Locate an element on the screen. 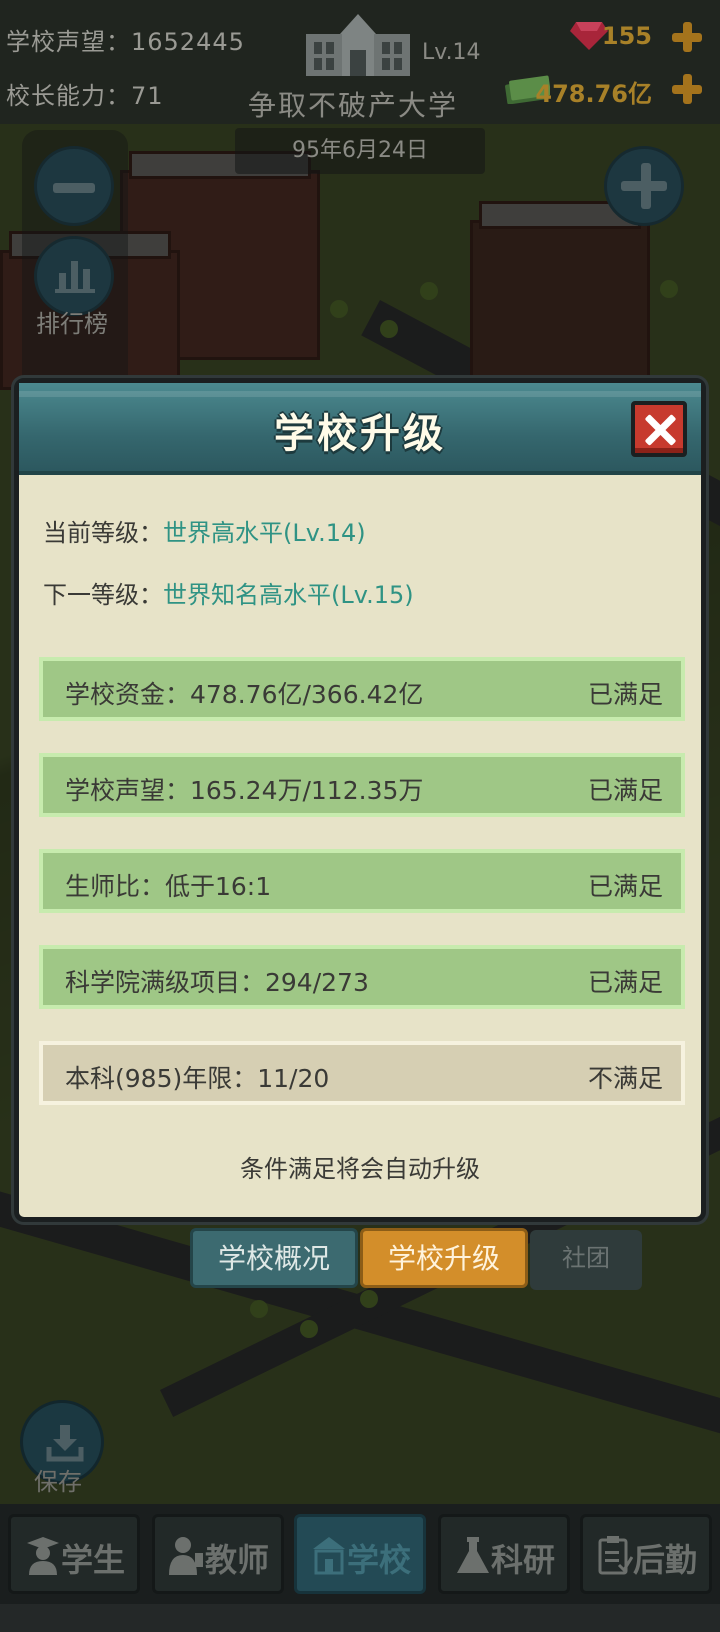 This screenshot has width=720, height=1632. nav-label: 后勤 is located at coordinates (665, 1560).